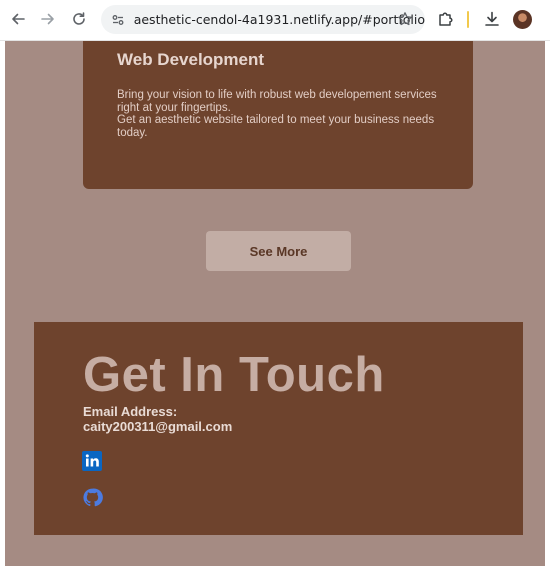 The width and height of the screenshot is (550, 566). Describe the element at coordinates (492, 19) in the screenshot. I see `download-icon` at that location.